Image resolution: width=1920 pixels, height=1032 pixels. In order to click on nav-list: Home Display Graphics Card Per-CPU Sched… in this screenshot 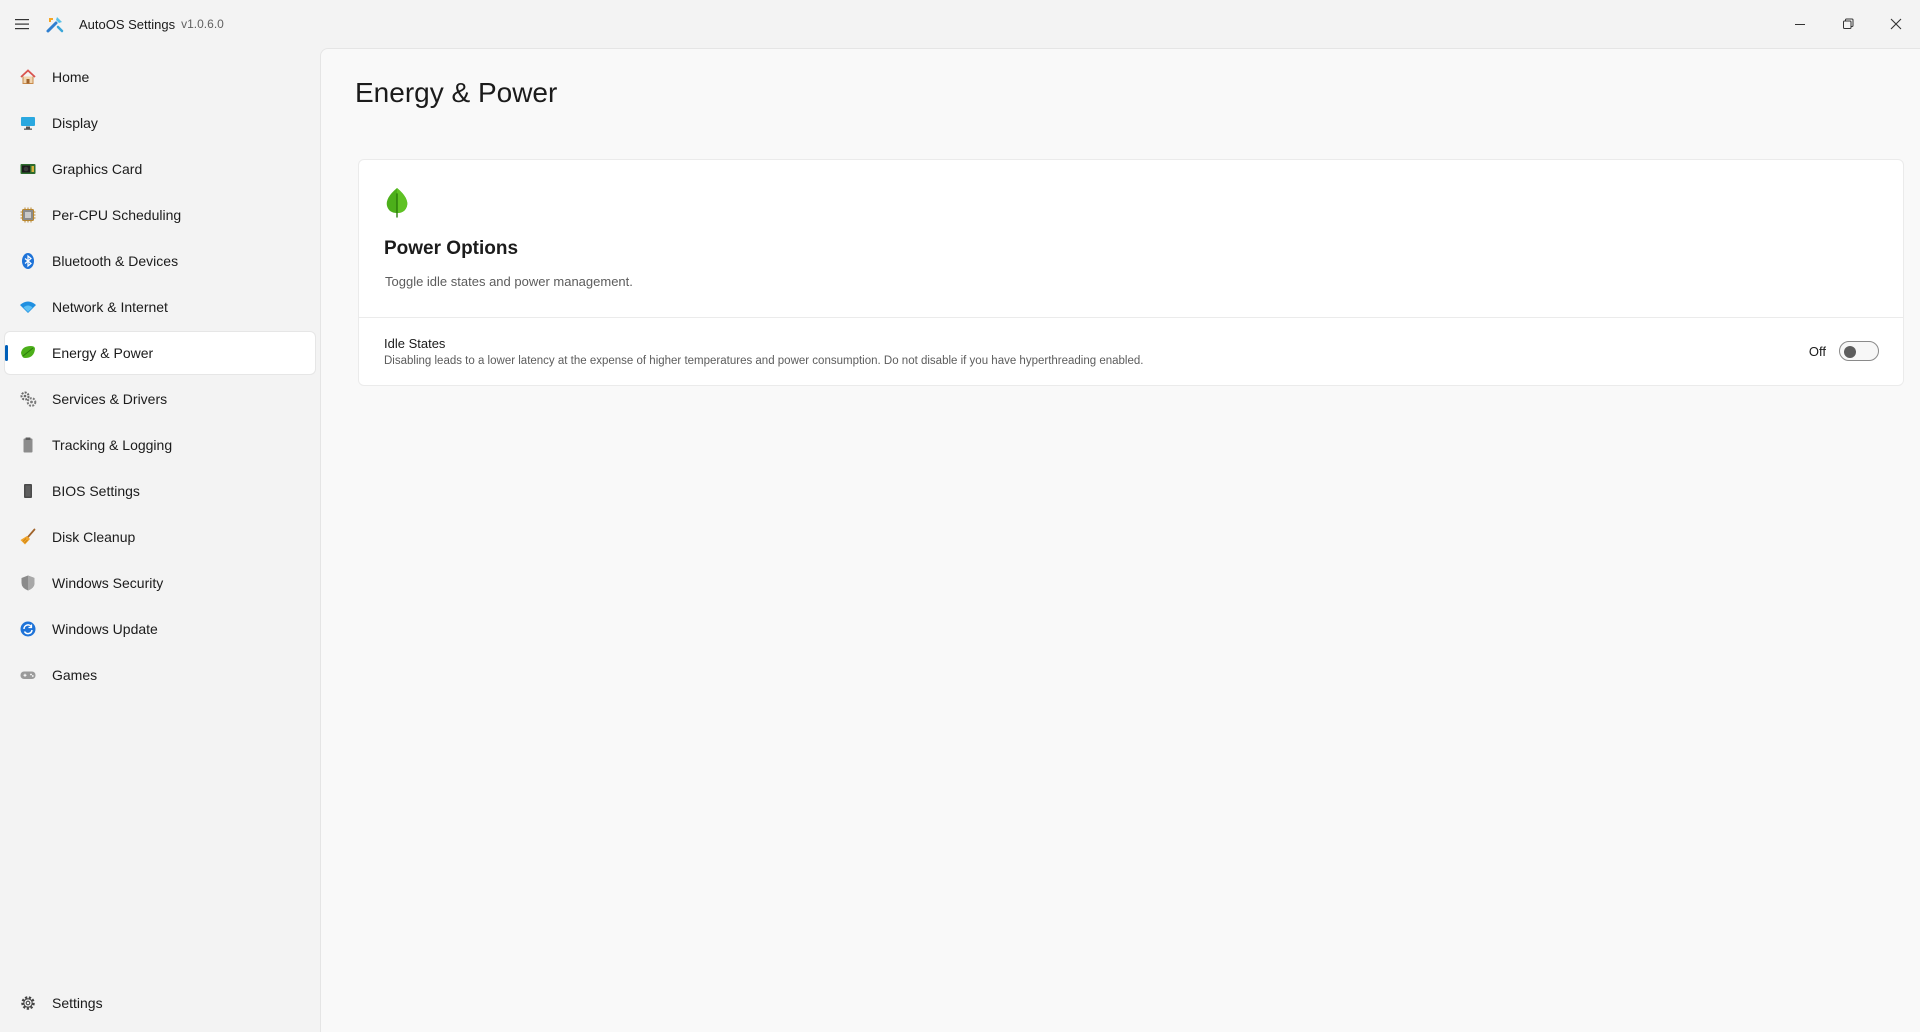, I will do `click(160, 372)`.